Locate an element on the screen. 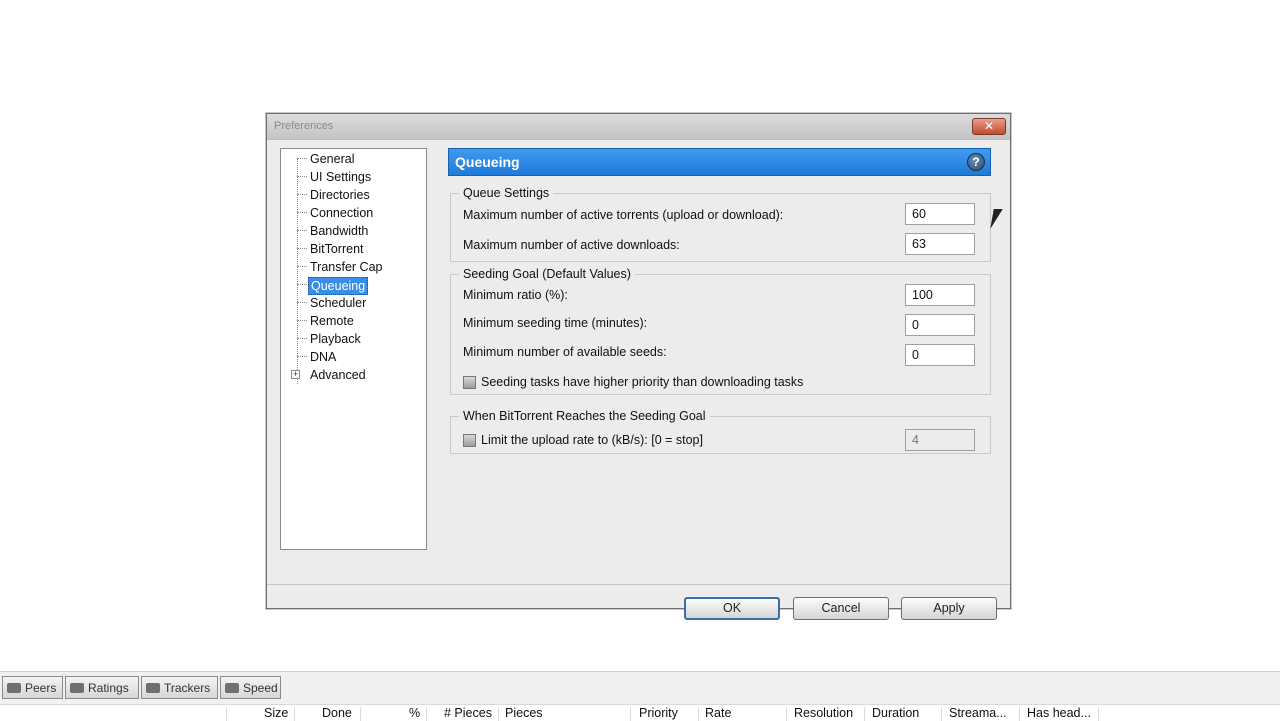  column-duration: Duration is located at coordinates (895, 713).